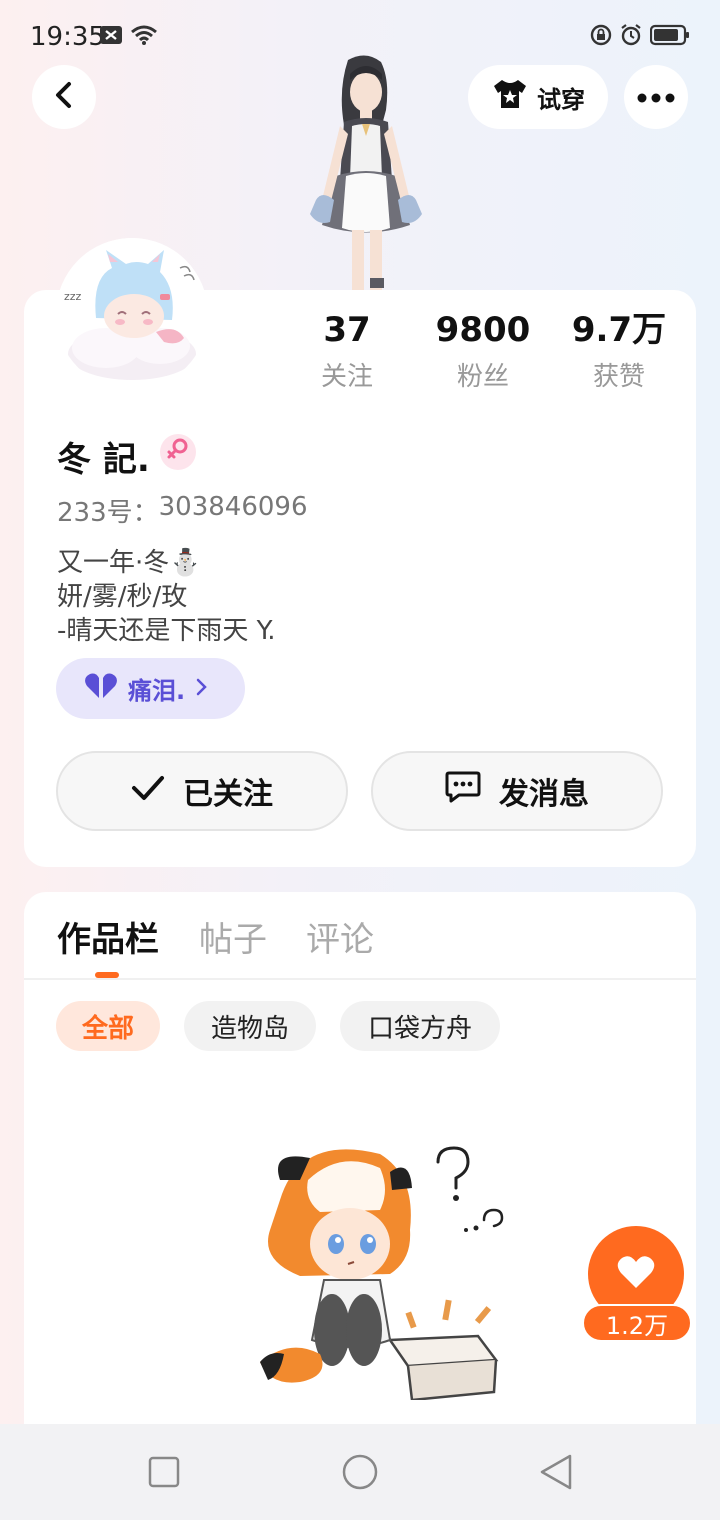  Describe the element at coordinates (619, 330) in the screenshot. I see `stat-likes-value: 9.7万` at that location.